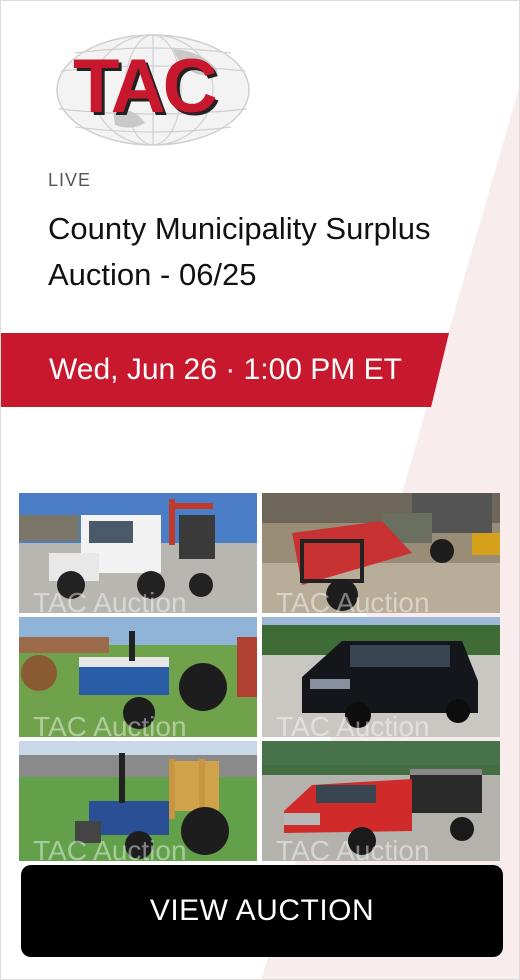 Image resolution: width=520 pixels, height=980 pixels. Describe the element at coordinates (145, 86) in the screenshot. I see `logo-text: TAC` at that location.